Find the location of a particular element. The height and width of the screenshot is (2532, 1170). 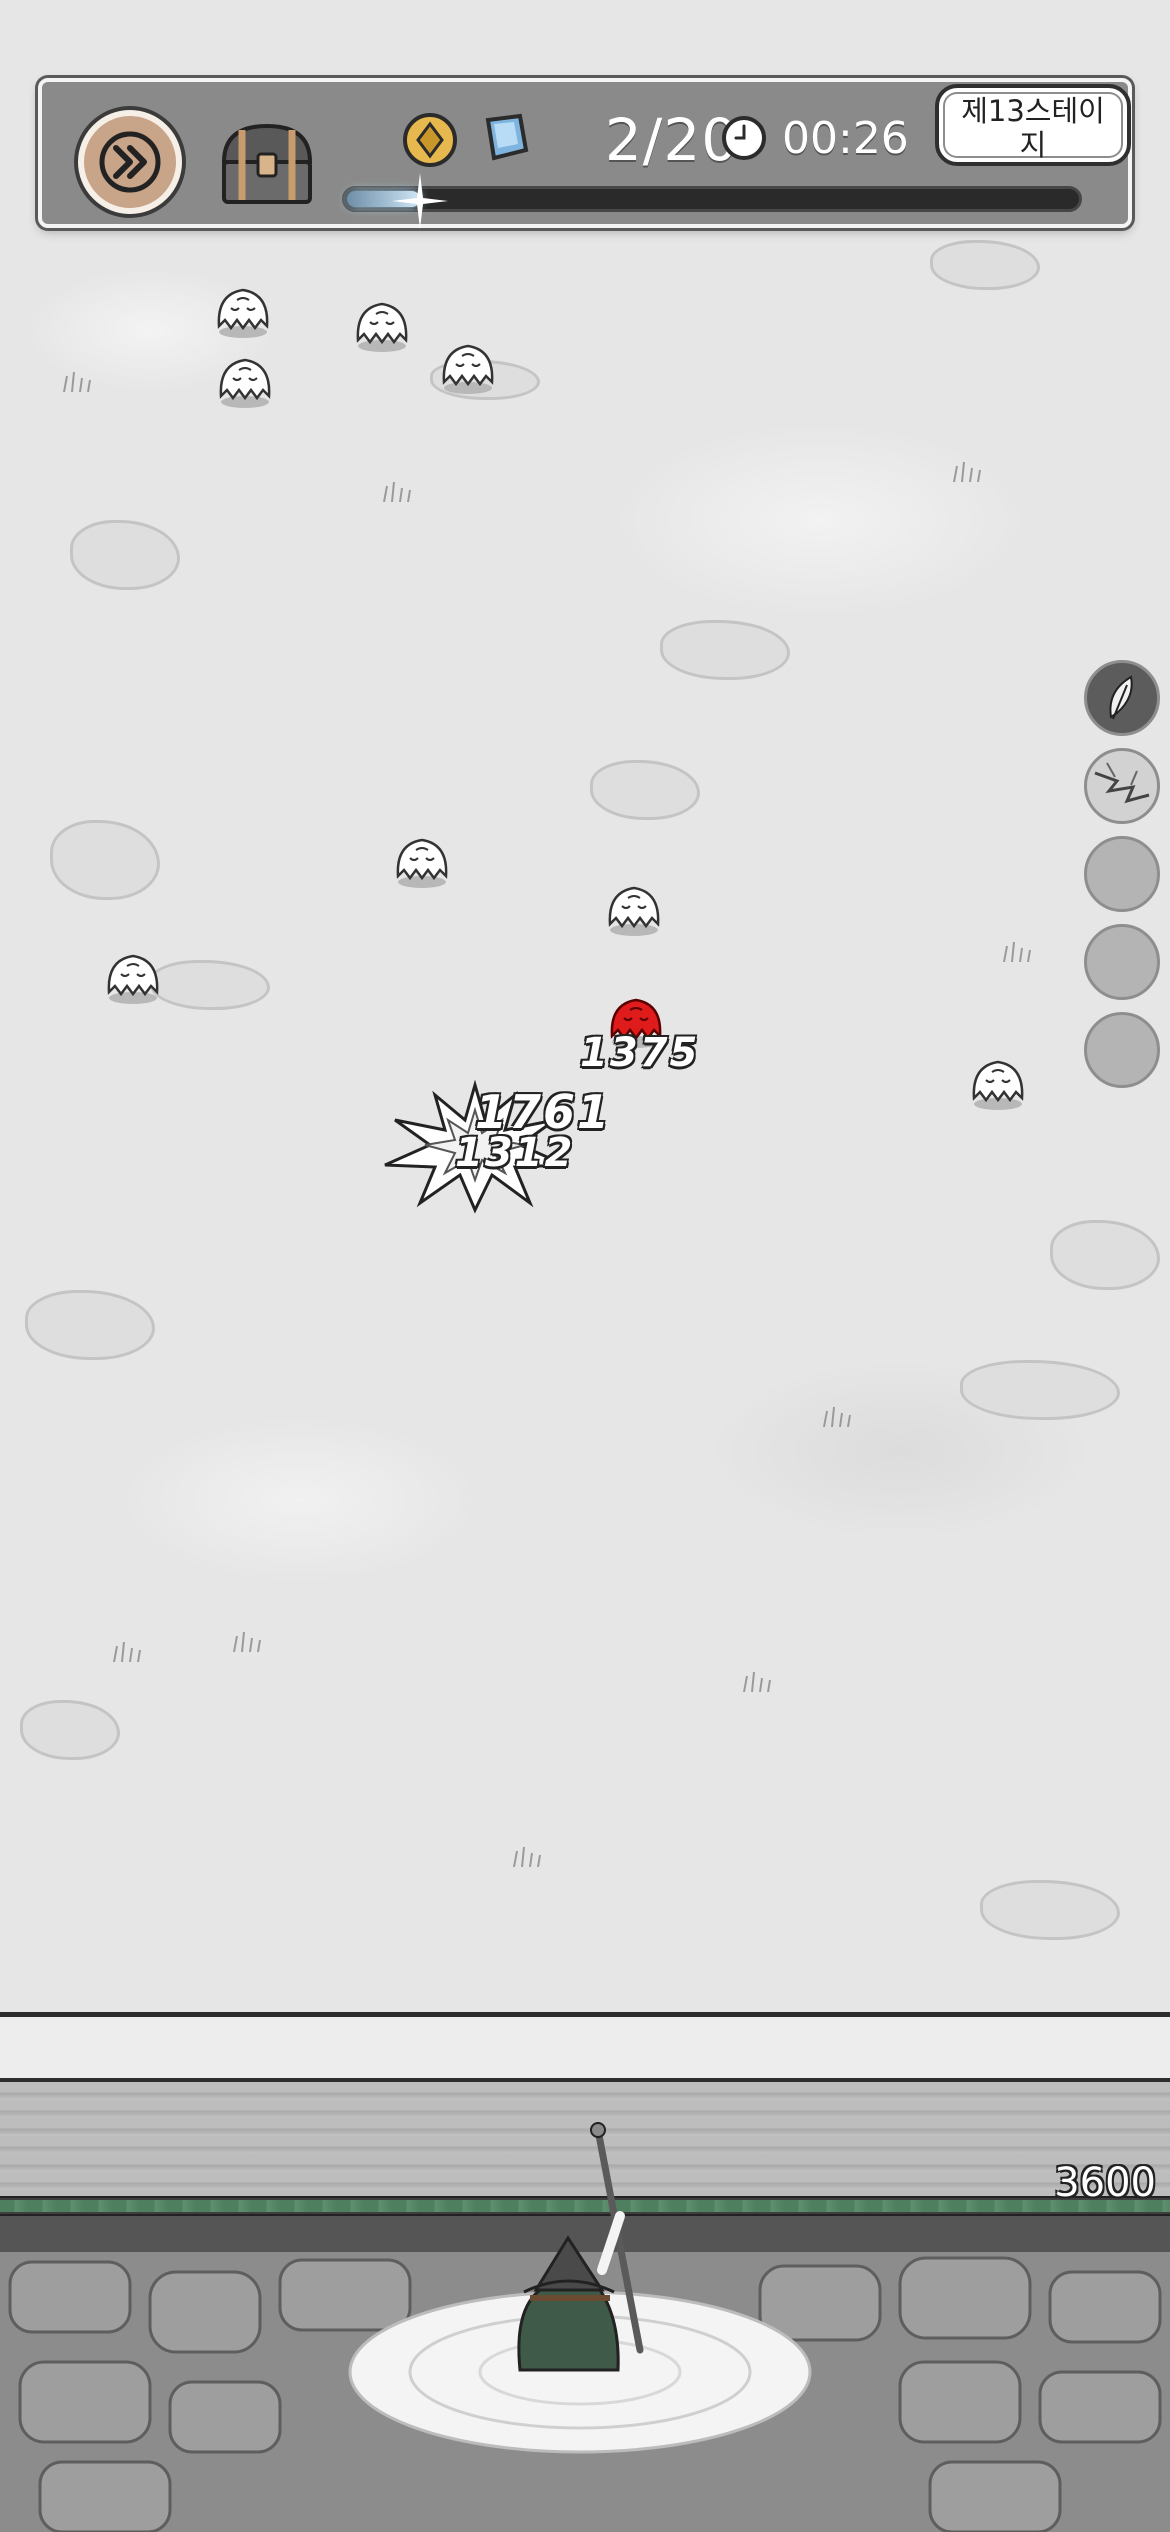

blue-gem-icon is located at coordinates (507, 137).